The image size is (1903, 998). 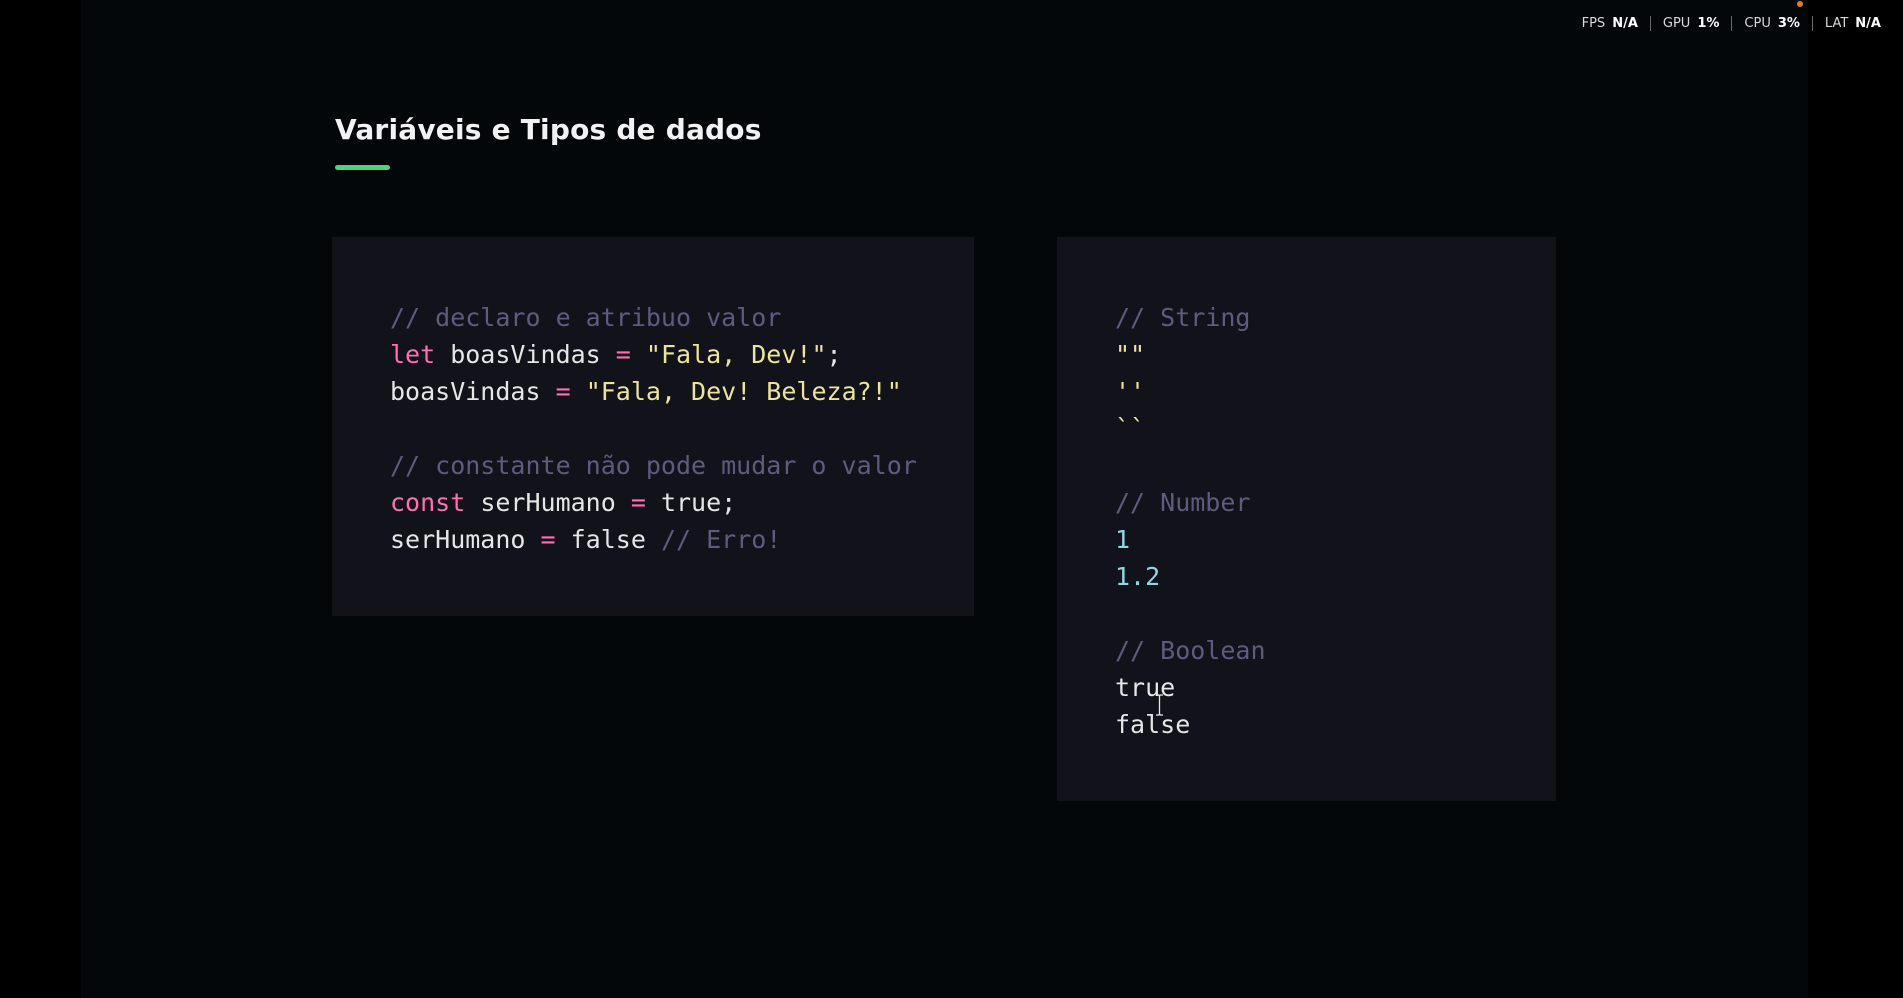 What do you see at coordinates (608, 539) in the screenshot?
I see `boolean-literal: false` at bounding box center [608, 539].